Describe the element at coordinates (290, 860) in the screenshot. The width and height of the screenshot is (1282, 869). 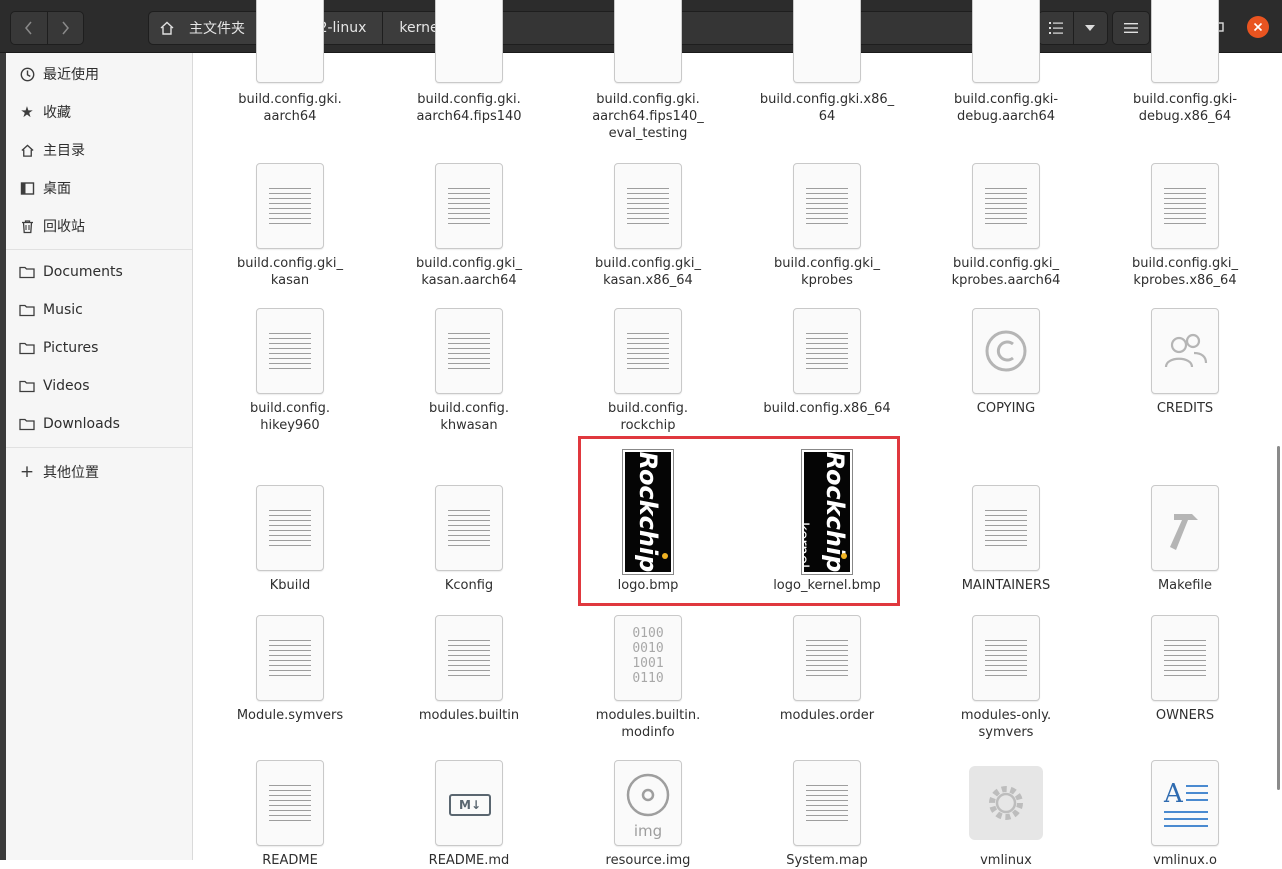
I see `file-name: README` at that location.